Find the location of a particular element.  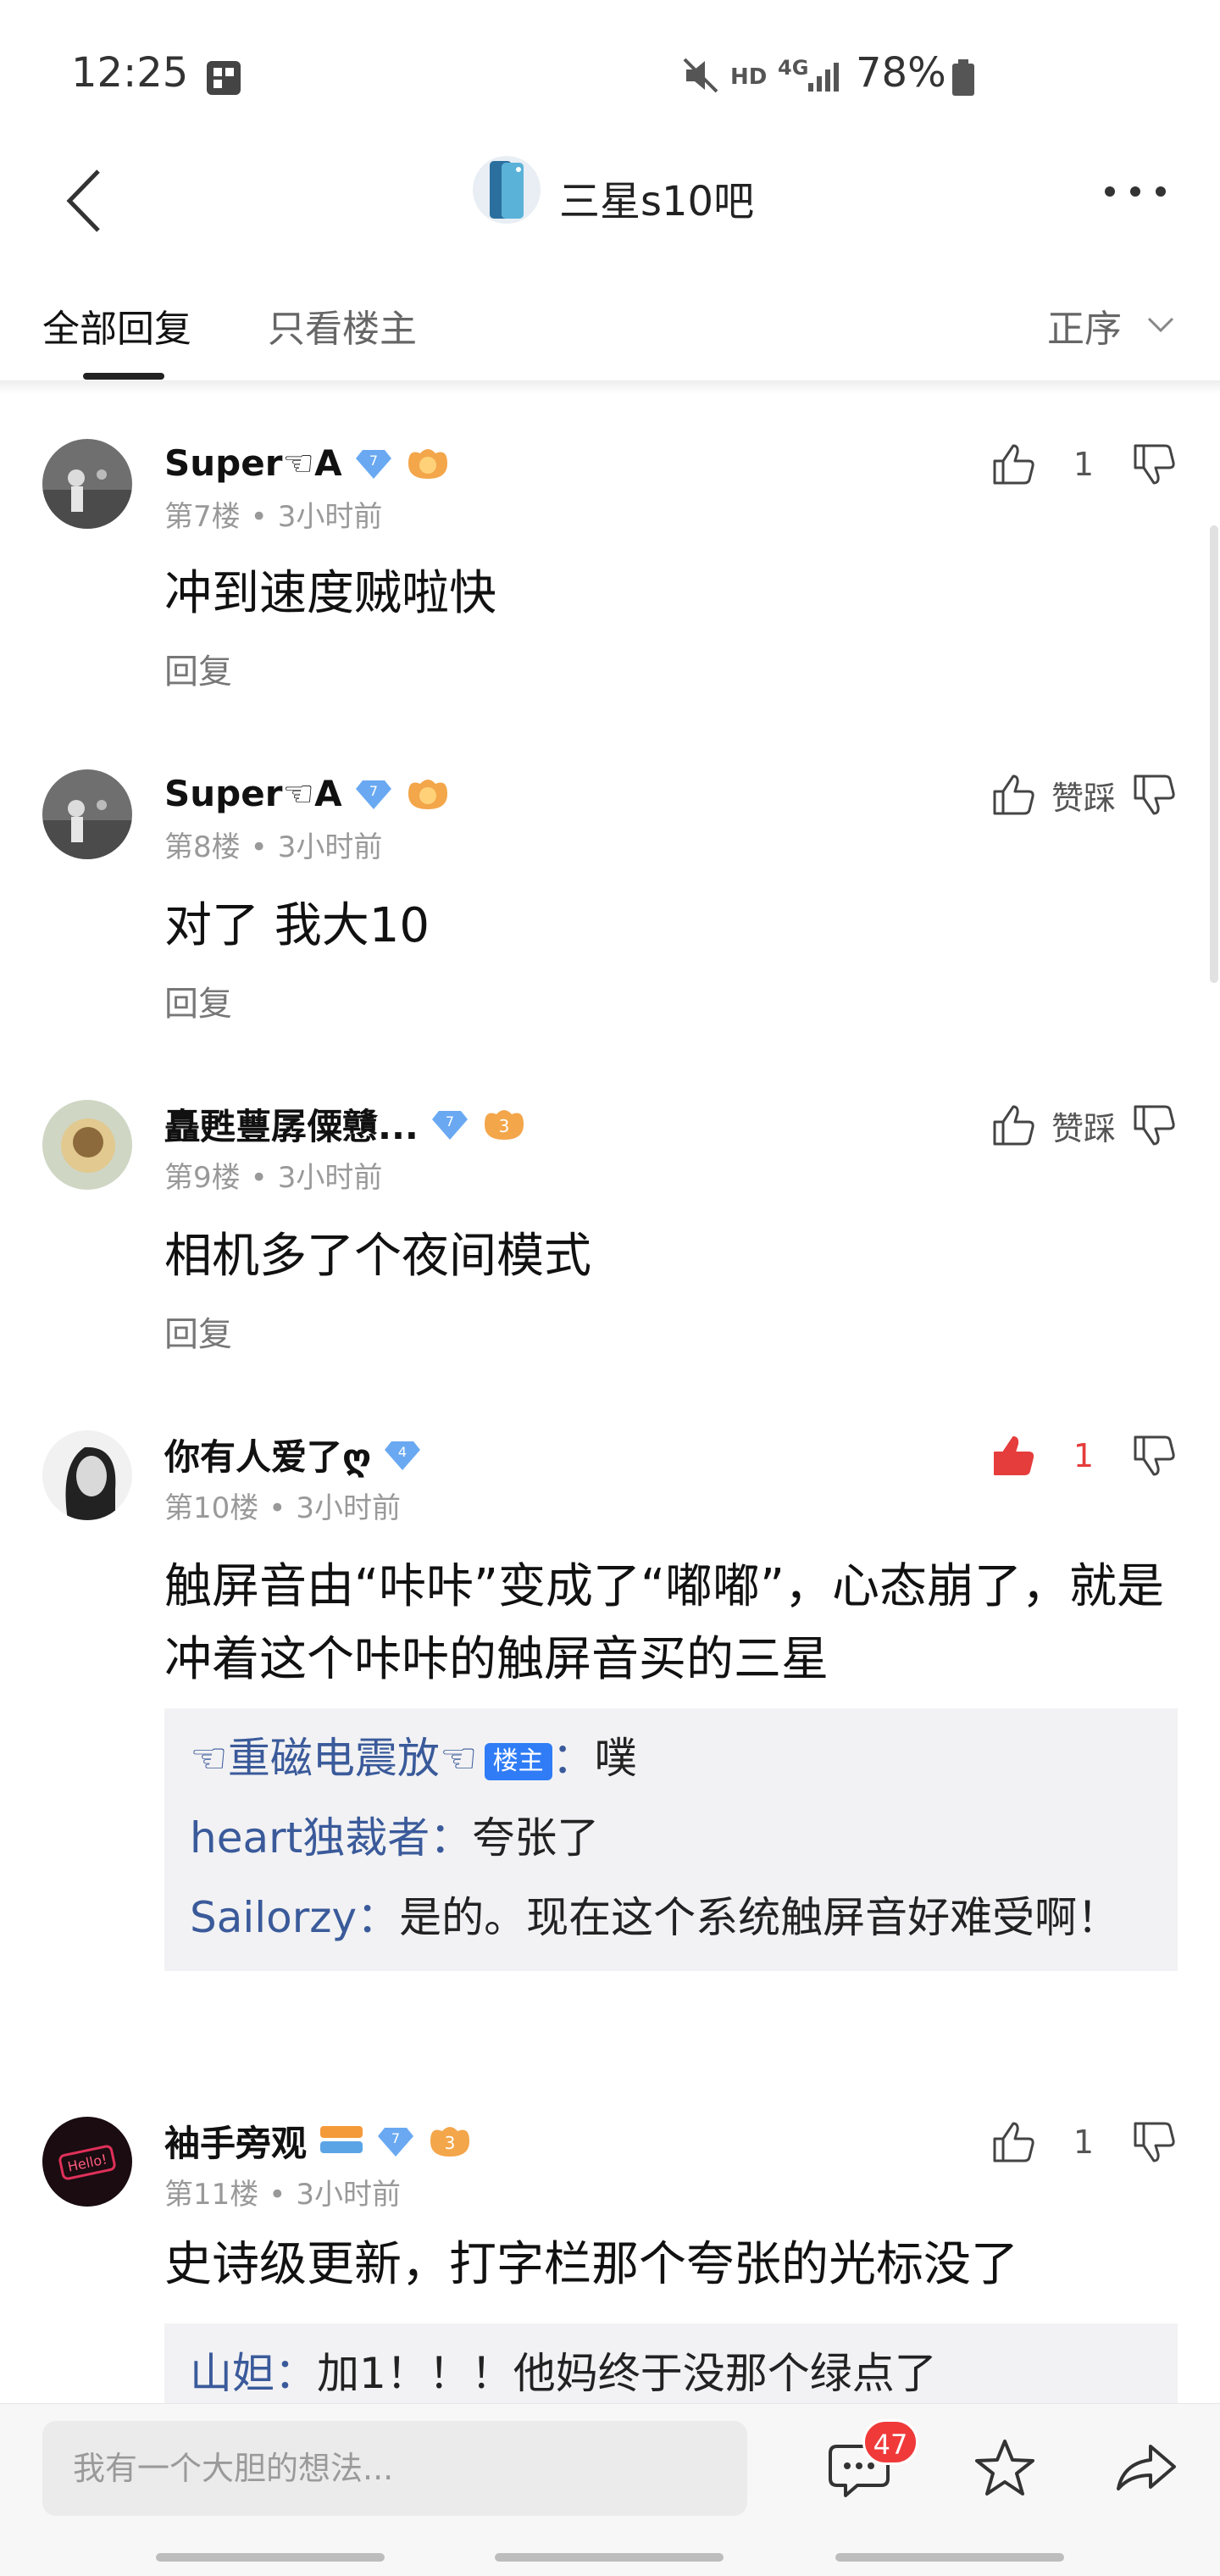

sub-reply-author: heart独裁者 is located at coordinates (310, 1838).